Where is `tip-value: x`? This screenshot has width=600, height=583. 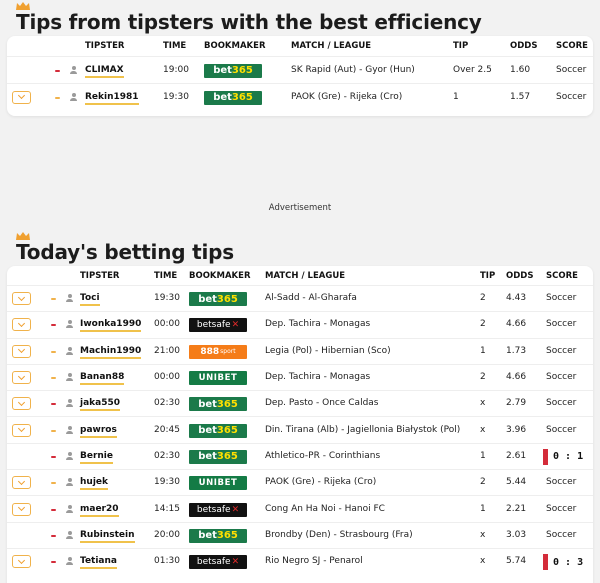 tip-value: x is located at coordinates (483, 429).